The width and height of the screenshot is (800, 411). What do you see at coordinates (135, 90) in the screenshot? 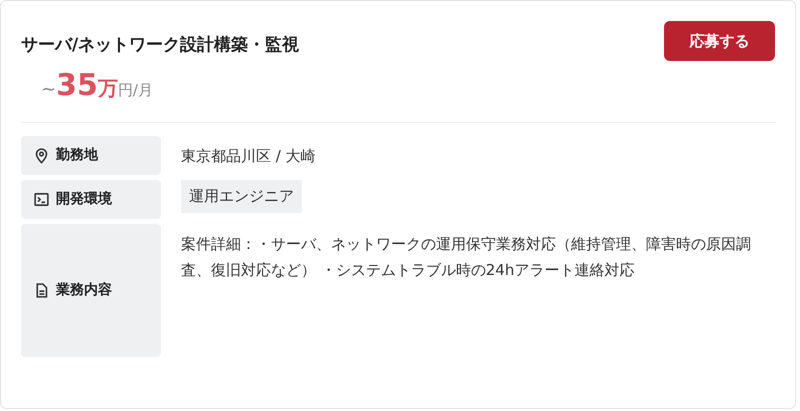
I see `salary-period: 円/月` at bounding box center [135, 90].